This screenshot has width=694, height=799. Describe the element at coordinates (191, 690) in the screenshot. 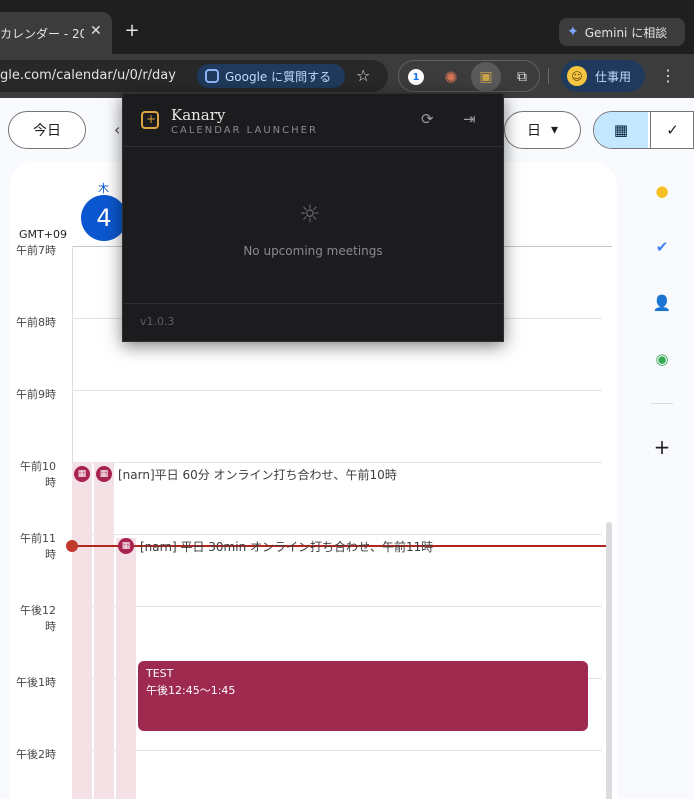

I see `event-block-time: 午後12:45〜1:45` at that location.